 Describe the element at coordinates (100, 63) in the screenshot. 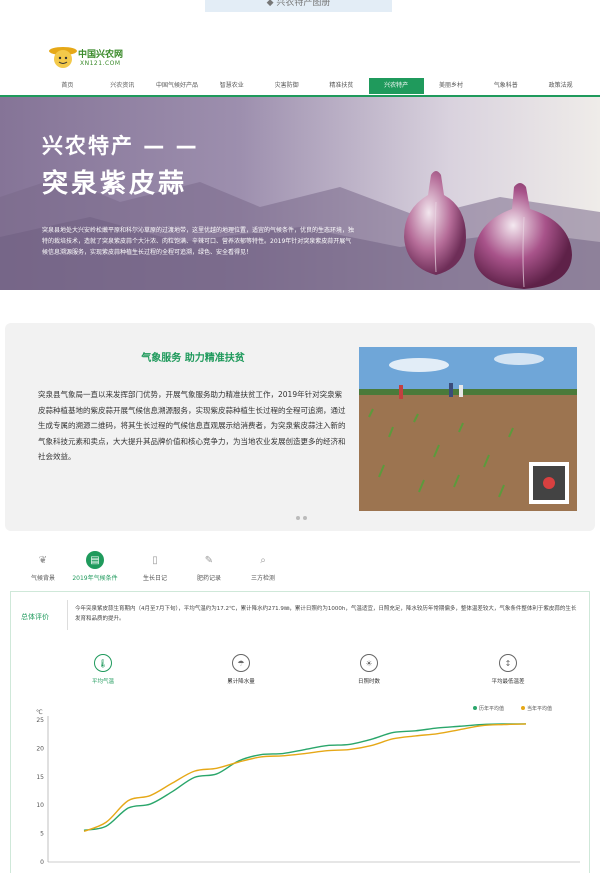

I see `logo-domain: XN121.COM` at that location.